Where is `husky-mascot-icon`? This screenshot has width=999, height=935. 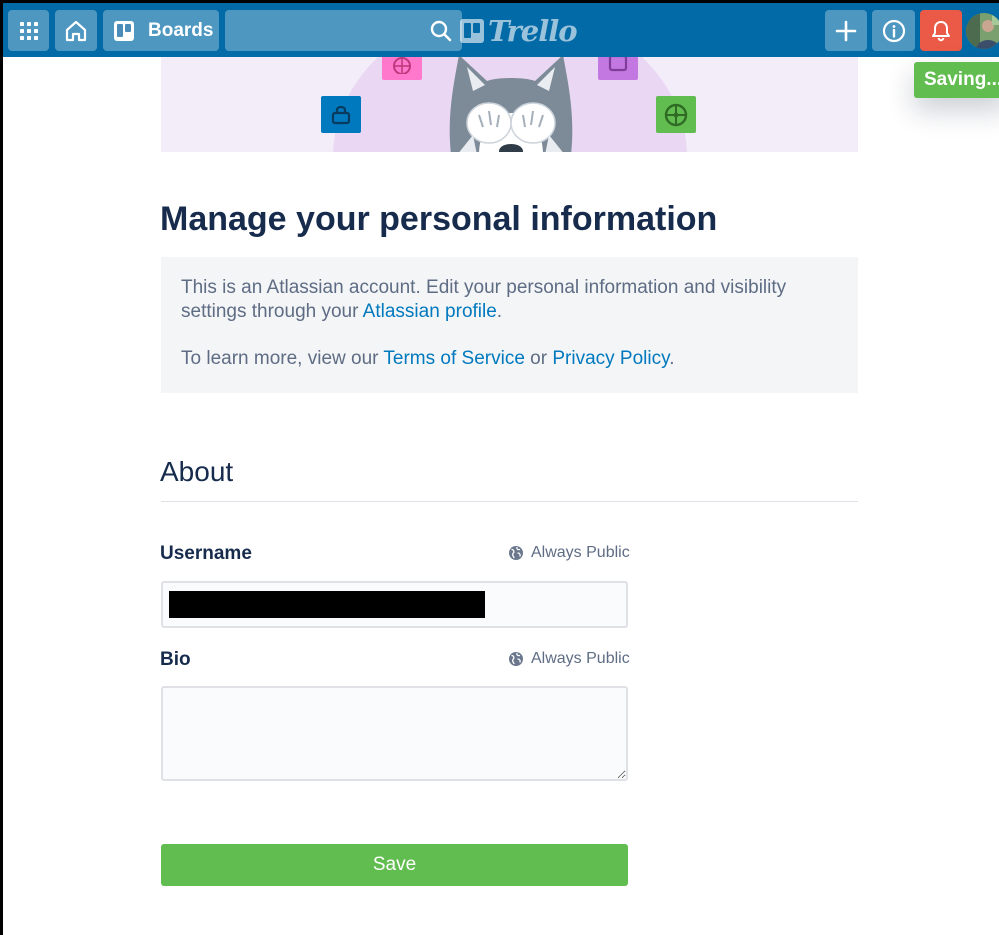 husky-mascot-icon is located at coordinates (511, 104).